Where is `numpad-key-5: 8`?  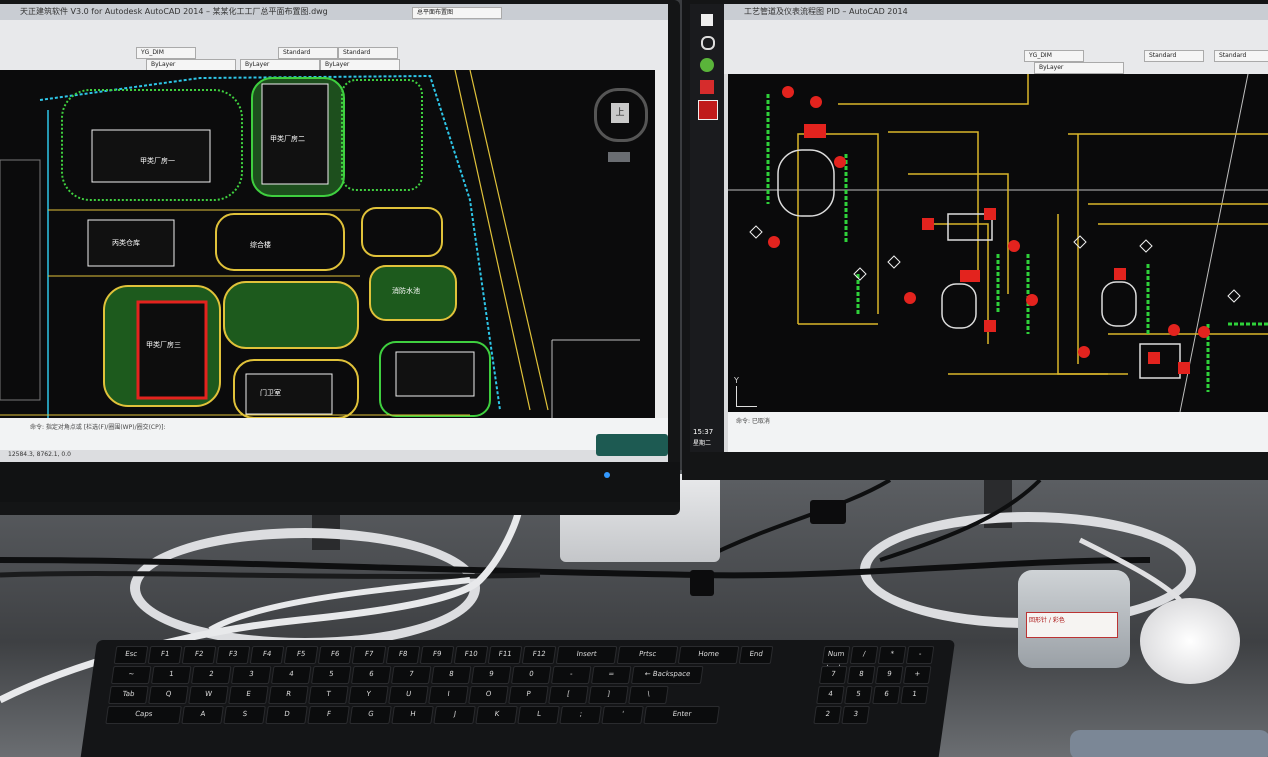 numpad-key-5: 8 is located at coordinates (861, 675).